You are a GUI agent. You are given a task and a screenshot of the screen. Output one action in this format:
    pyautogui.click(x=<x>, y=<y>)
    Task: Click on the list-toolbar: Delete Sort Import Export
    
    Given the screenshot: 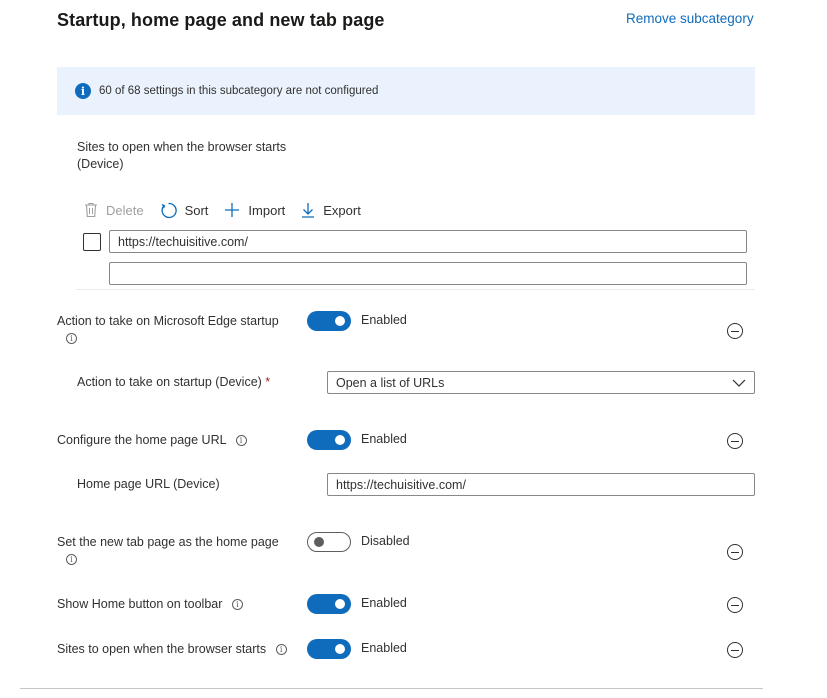 What is the action you would take?
    pyautogui.click(x=230, y=210)
    